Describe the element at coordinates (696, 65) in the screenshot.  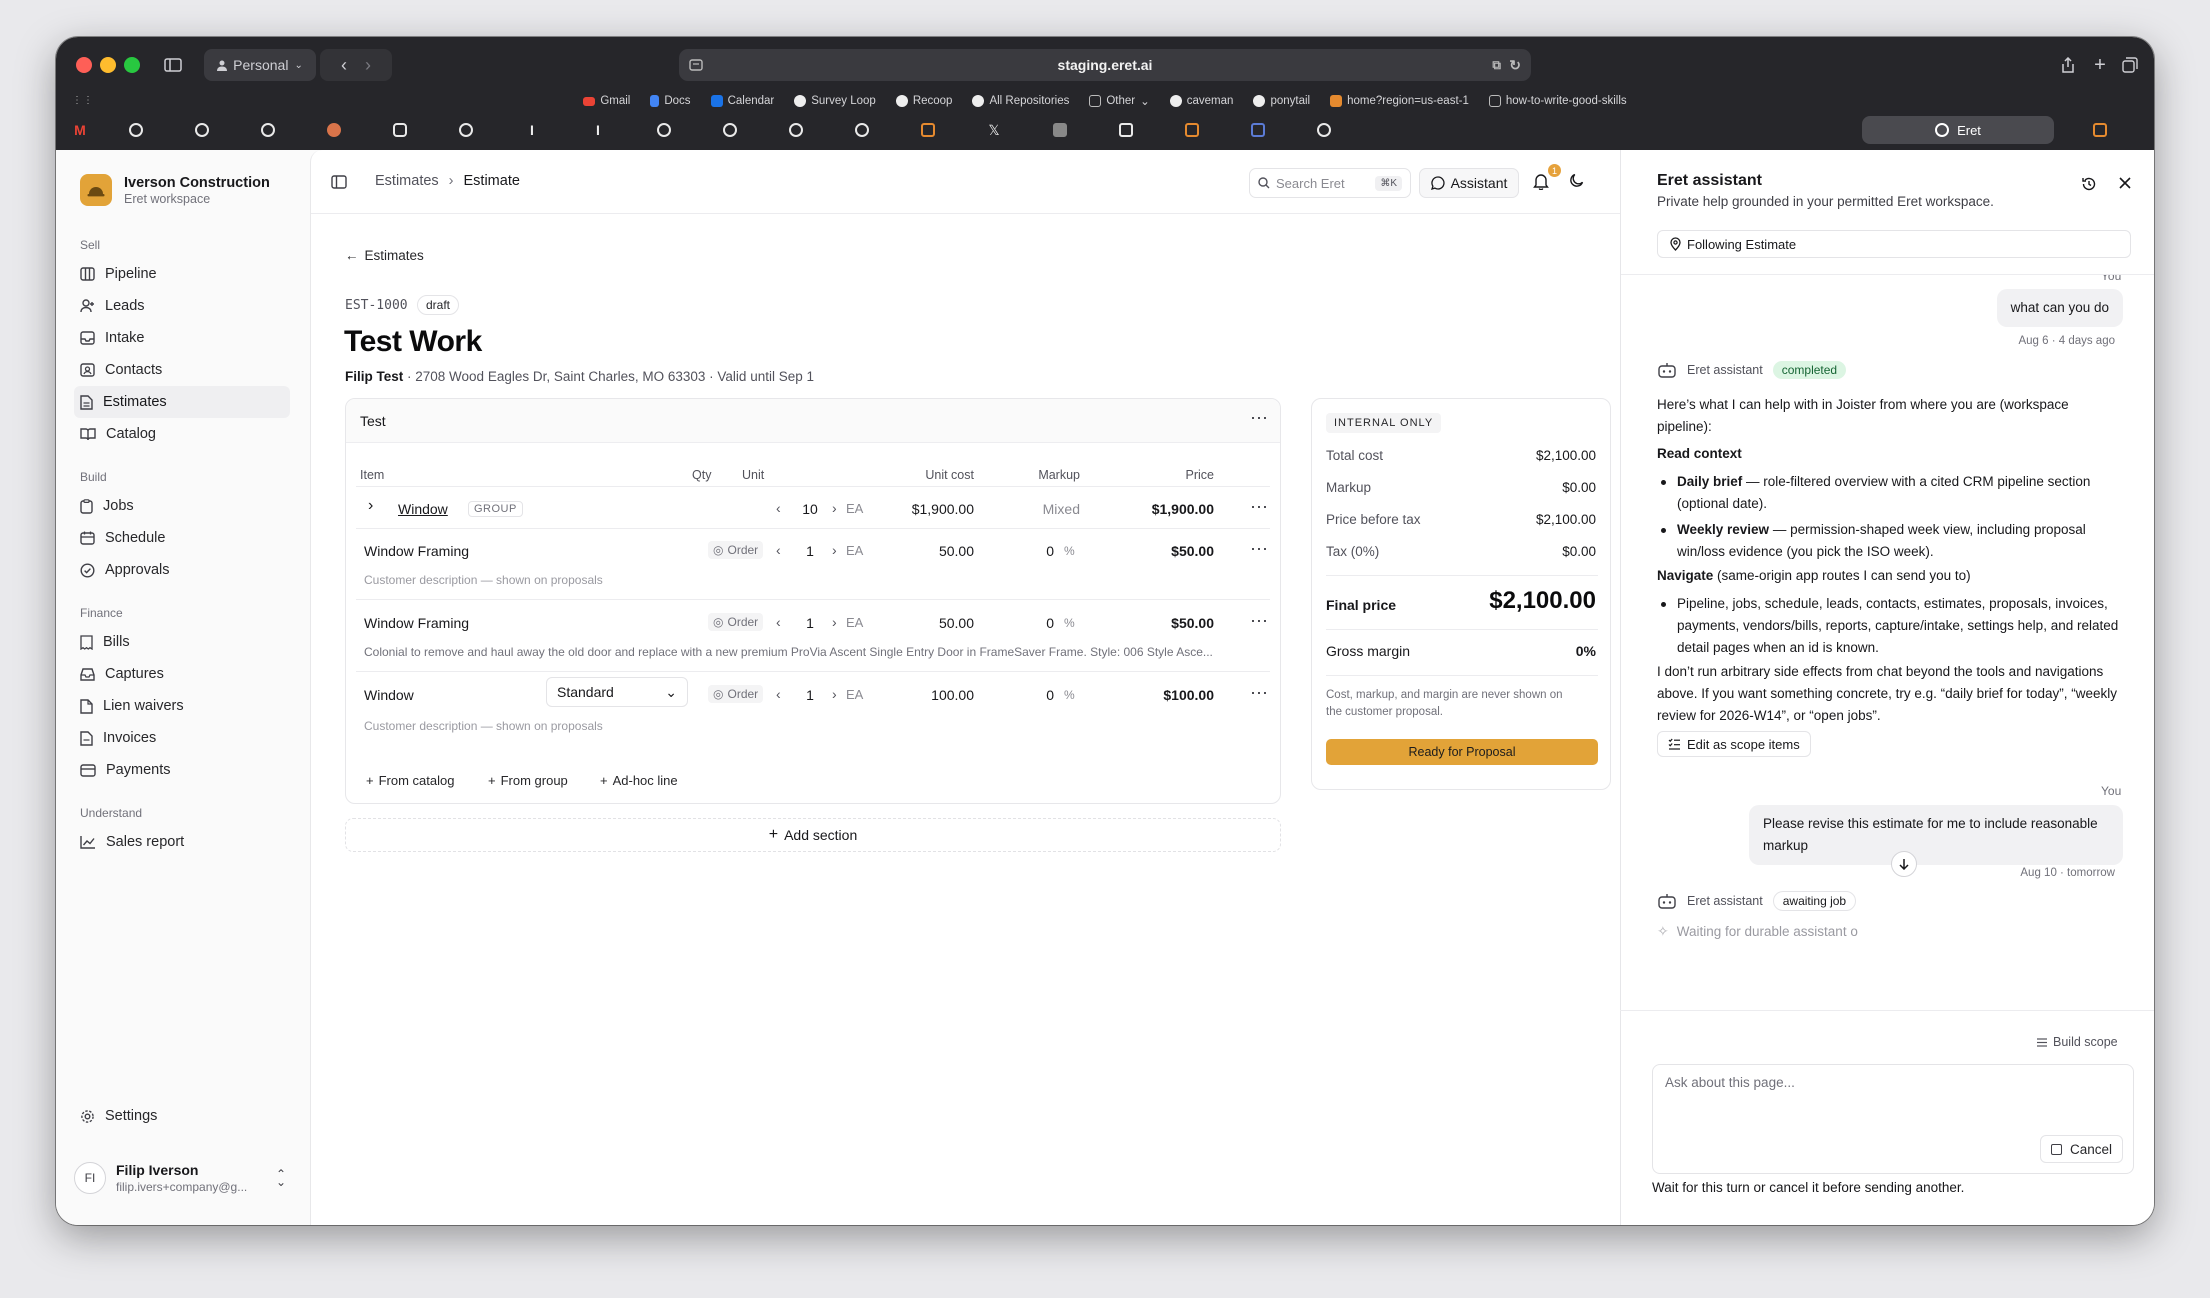
I see `site-settings-icon` at that location.